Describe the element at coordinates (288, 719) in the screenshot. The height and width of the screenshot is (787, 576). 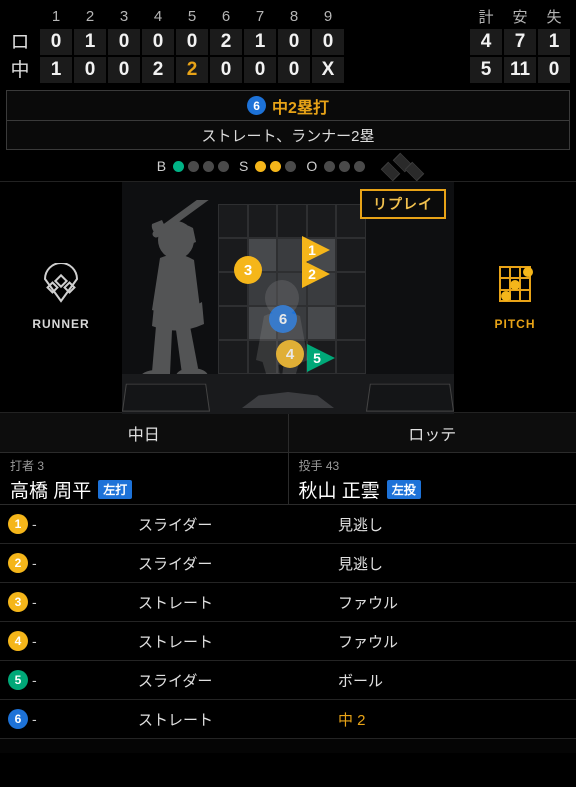
I see `pitch-log-row: 6- ストレート 中 2` at that location.